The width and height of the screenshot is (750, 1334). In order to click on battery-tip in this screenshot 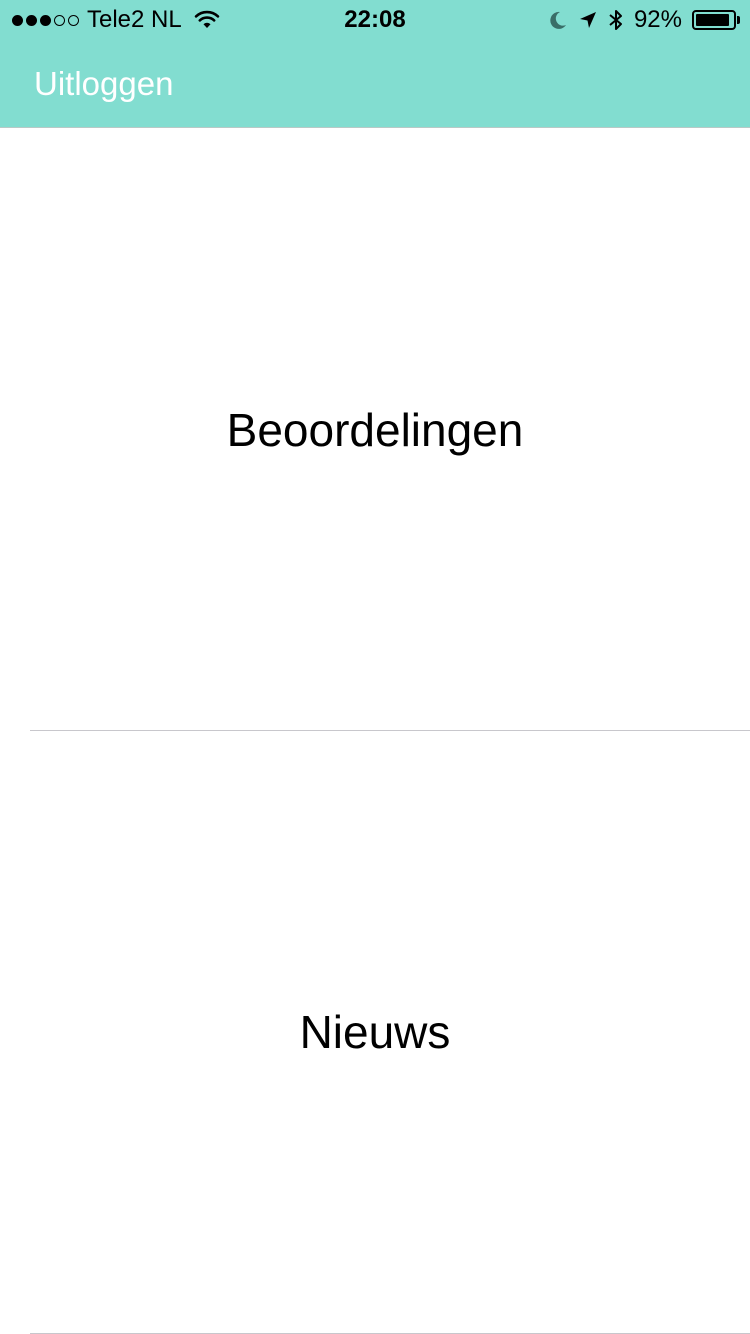, I will do `click(738, 20)`.